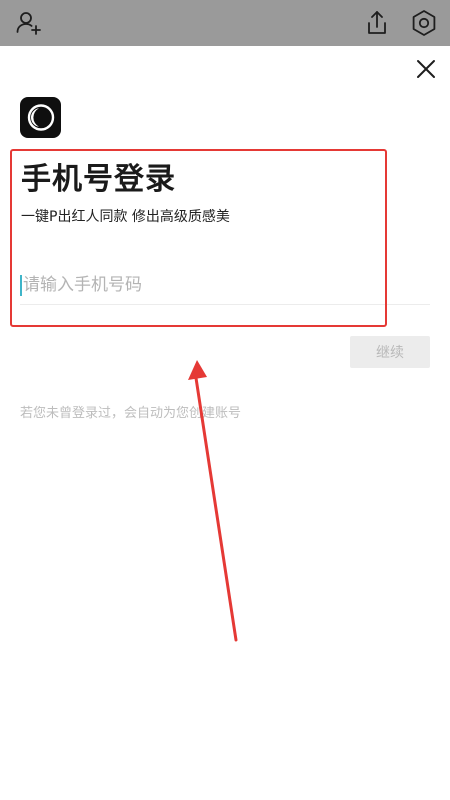 This screenshot has width=450, height=800. I want to click on top-bar, so click(225, 23).